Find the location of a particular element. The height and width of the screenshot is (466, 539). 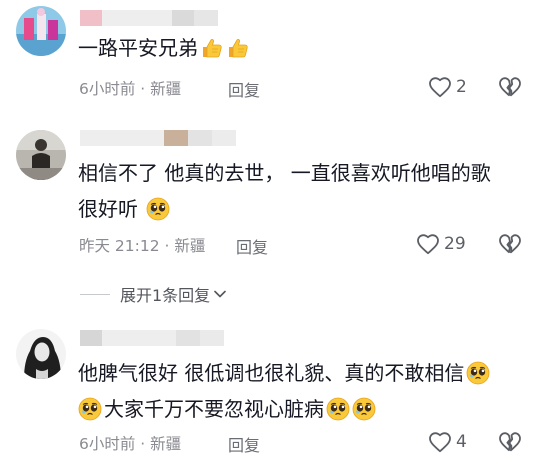

like-count: 2 is located at coordinates (461, 87).